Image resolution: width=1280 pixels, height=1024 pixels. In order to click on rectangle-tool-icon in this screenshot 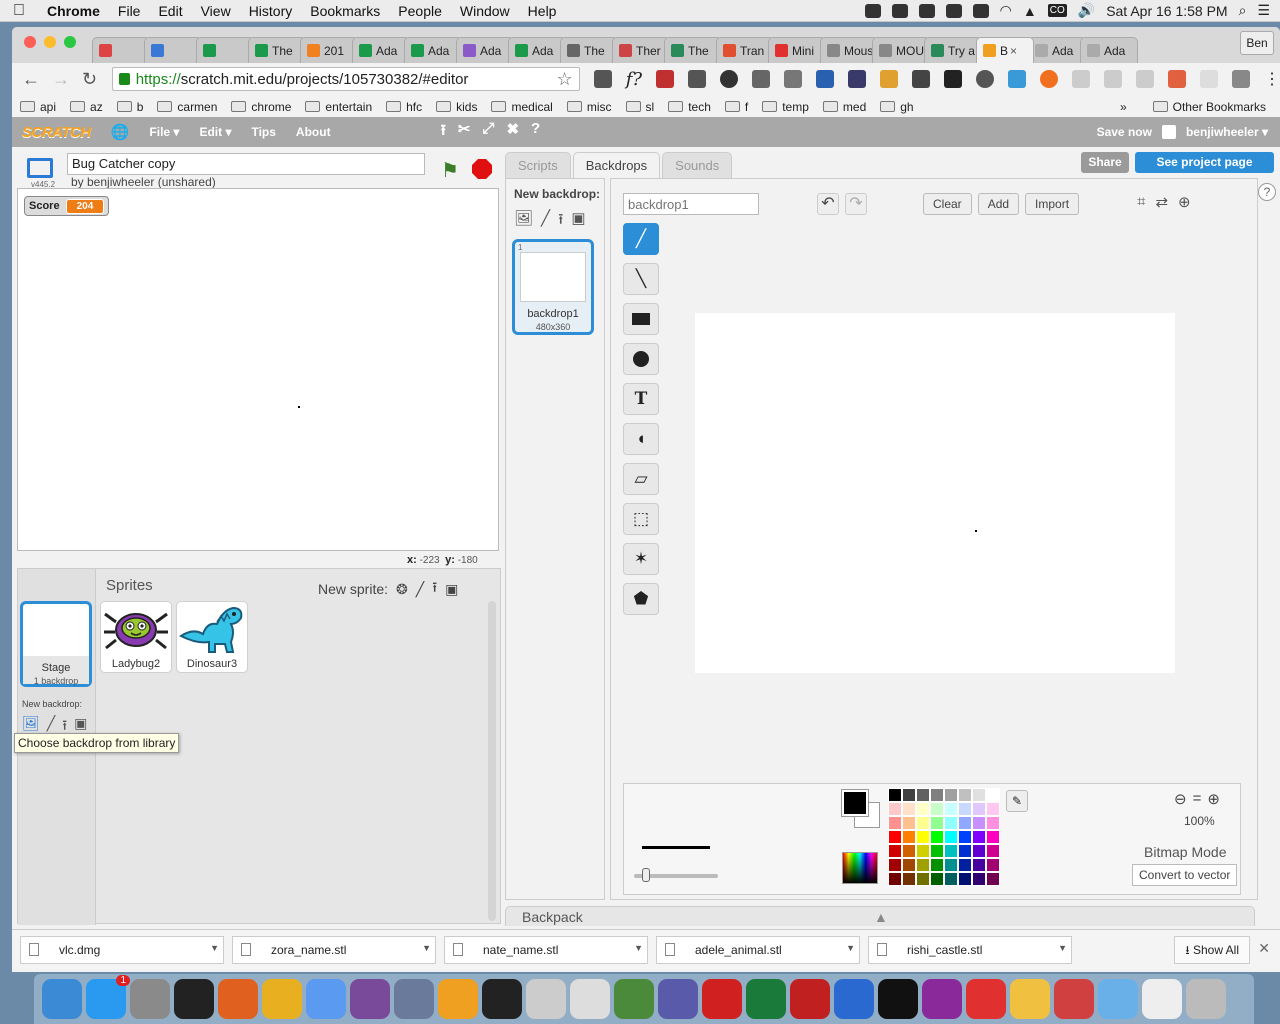, I will do `click(641, 319)`.